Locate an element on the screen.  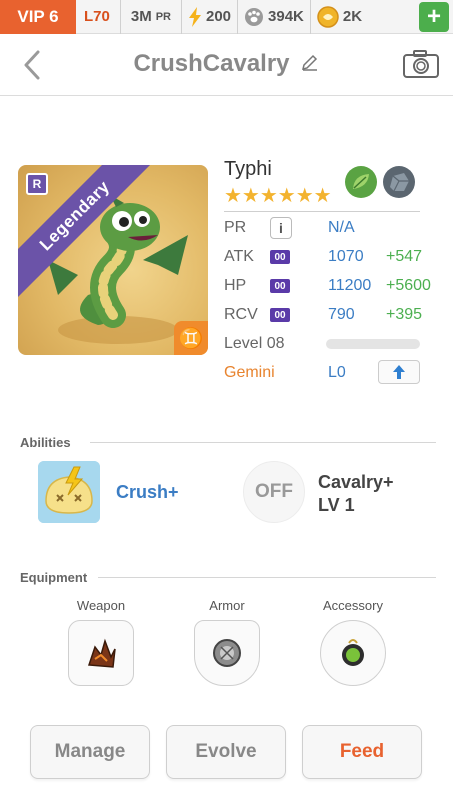
stats-divider is located at coordinates (322, 211).